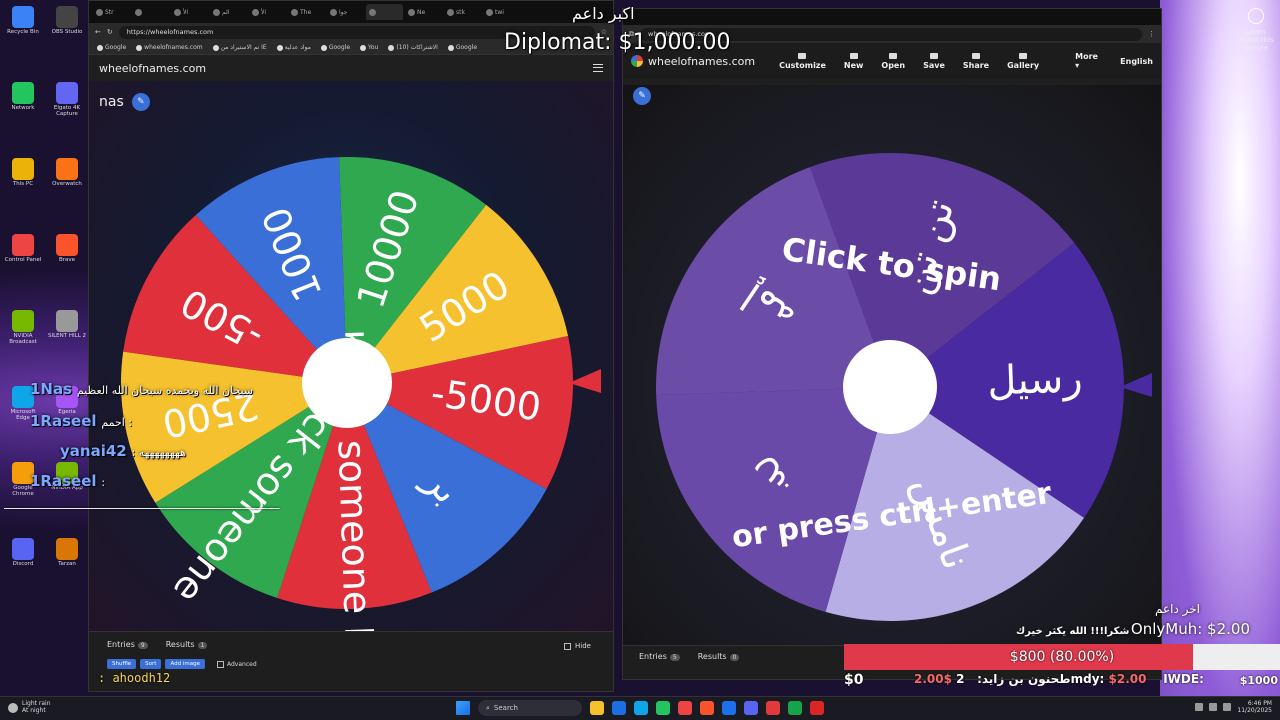  I want to click on menu-more: More ▾, so click(1088, 61).